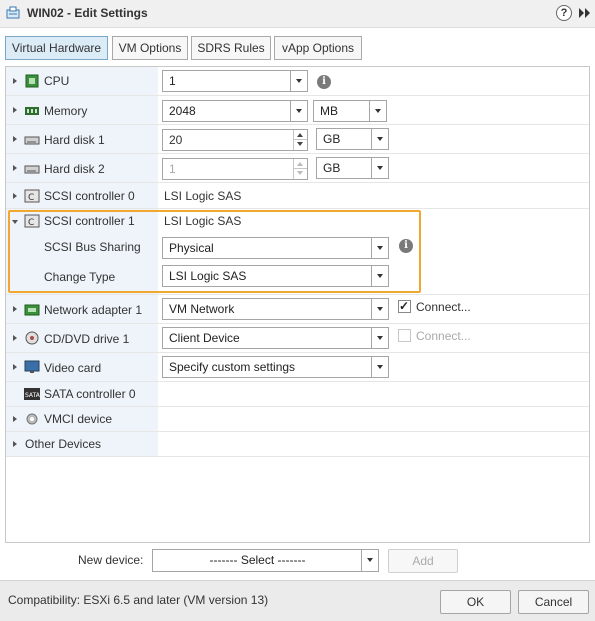 The width and height of the screenshot is (595, 621). What do you see at coordinates (585, 13) in the screenshot?
I see `forward-icon` at bounding box center [585, 13].